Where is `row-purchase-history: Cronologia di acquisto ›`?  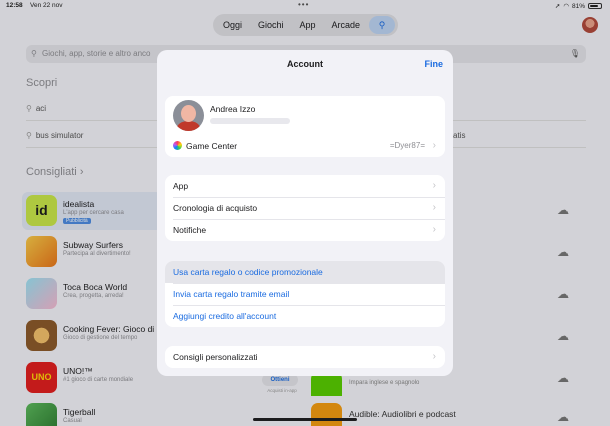 row-purchase-history: Cronologia di acquisto › is located at coordinates (305, 208).